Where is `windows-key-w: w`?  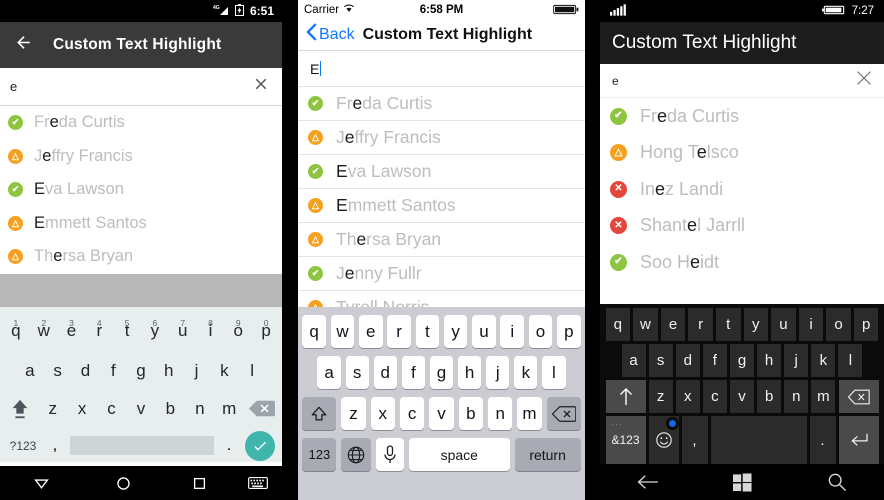 windows-key-w: w is located at coordinates (645, 324).